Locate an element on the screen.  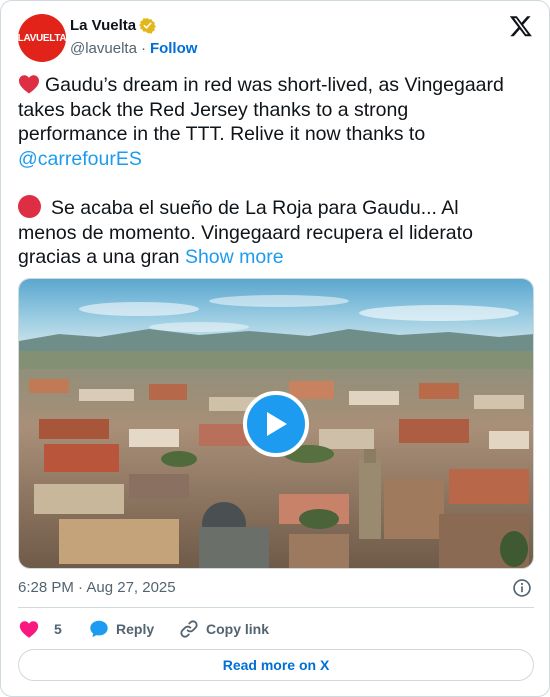
follow-button: Follow is located at coordinates (174, 48).